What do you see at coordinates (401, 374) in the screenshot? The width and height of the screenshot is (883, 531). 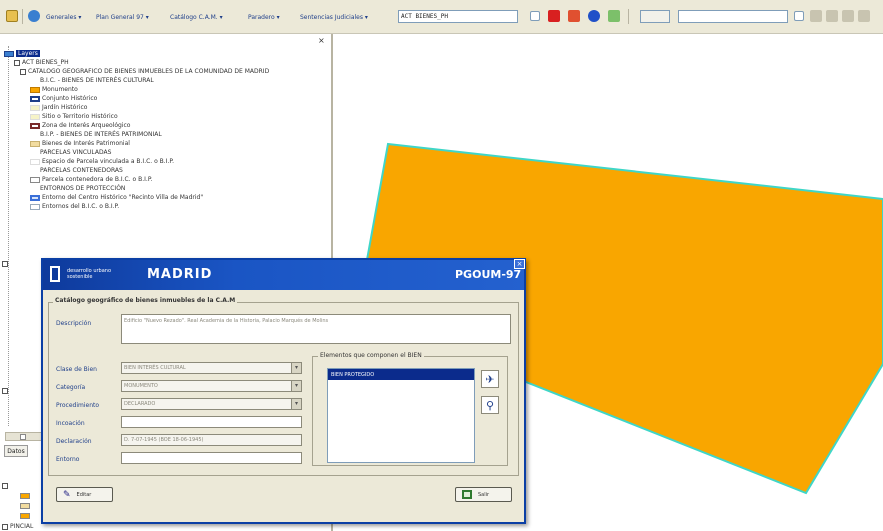 I see `list-item: BIEN PROTEGIDO` at bounding box center [401, 374].